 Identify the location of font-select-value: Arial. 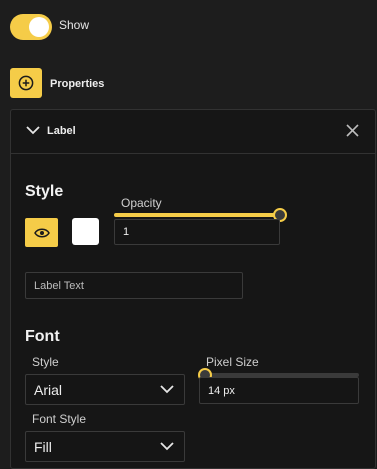
(48, 389).